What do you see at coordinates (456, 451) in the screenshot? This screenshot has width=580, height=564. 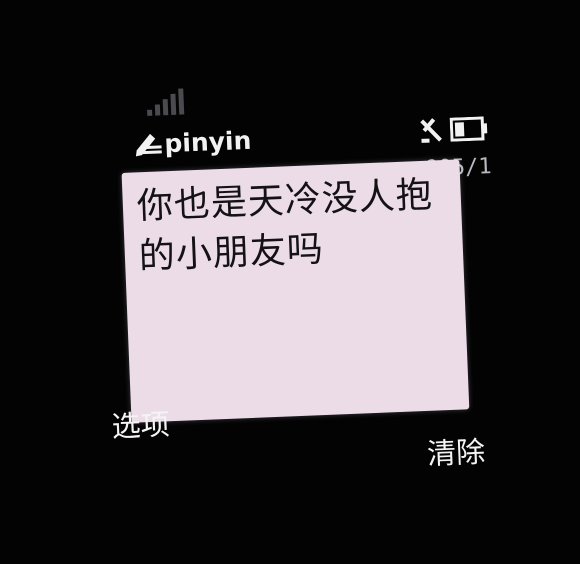 I see `clear-softkey: 清除` at bounding box center [456, 451].